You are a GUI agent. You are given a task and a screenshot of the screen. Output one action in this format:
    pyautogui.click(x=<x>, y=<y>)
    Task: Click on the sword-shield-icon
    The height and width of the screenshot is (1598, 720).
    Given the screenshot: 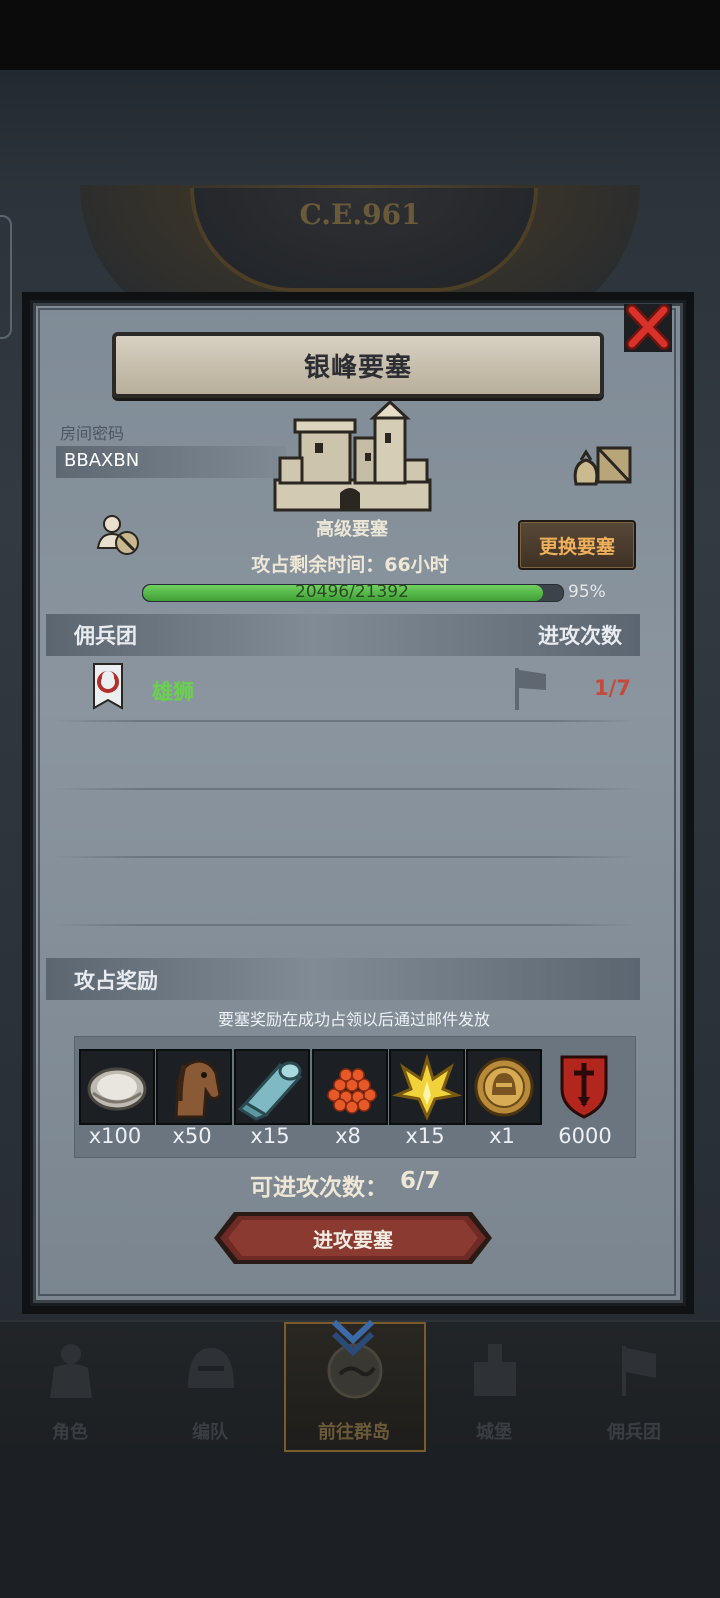 What is the action you would take?
    pyautogui.click(x=584, y=1087)
    